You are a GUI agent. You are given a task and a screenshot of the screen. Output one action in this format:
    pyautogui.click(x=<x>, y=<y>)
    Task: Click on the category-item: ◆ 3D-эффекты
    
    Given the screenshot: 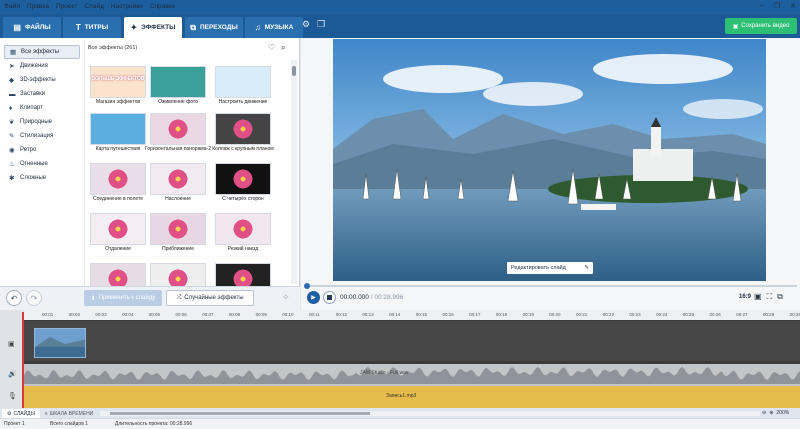 What is the action you would take?
    pyautogui.click(x=42, y=80)
    